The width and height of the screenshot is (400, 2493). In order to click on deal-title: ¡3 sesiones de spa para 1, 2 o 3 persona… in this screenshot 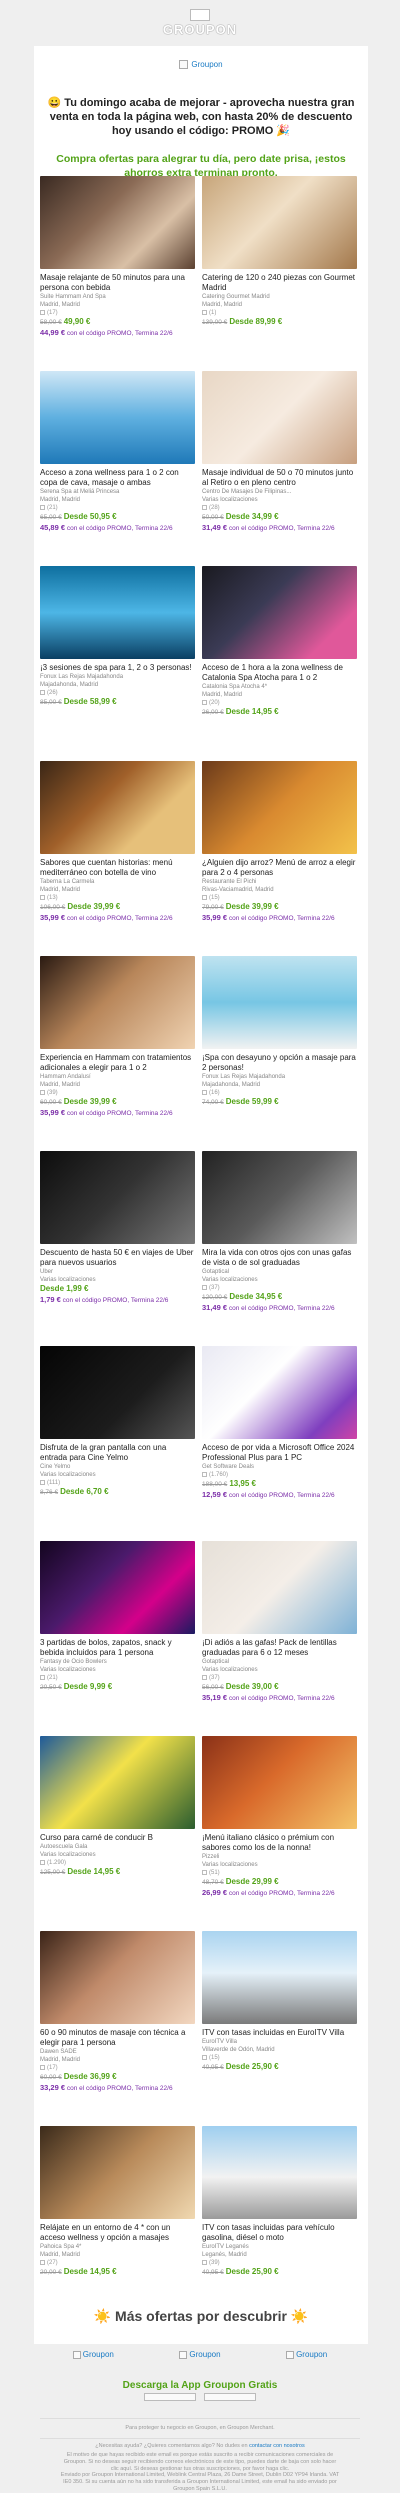, I will do `click(117, 668)`.